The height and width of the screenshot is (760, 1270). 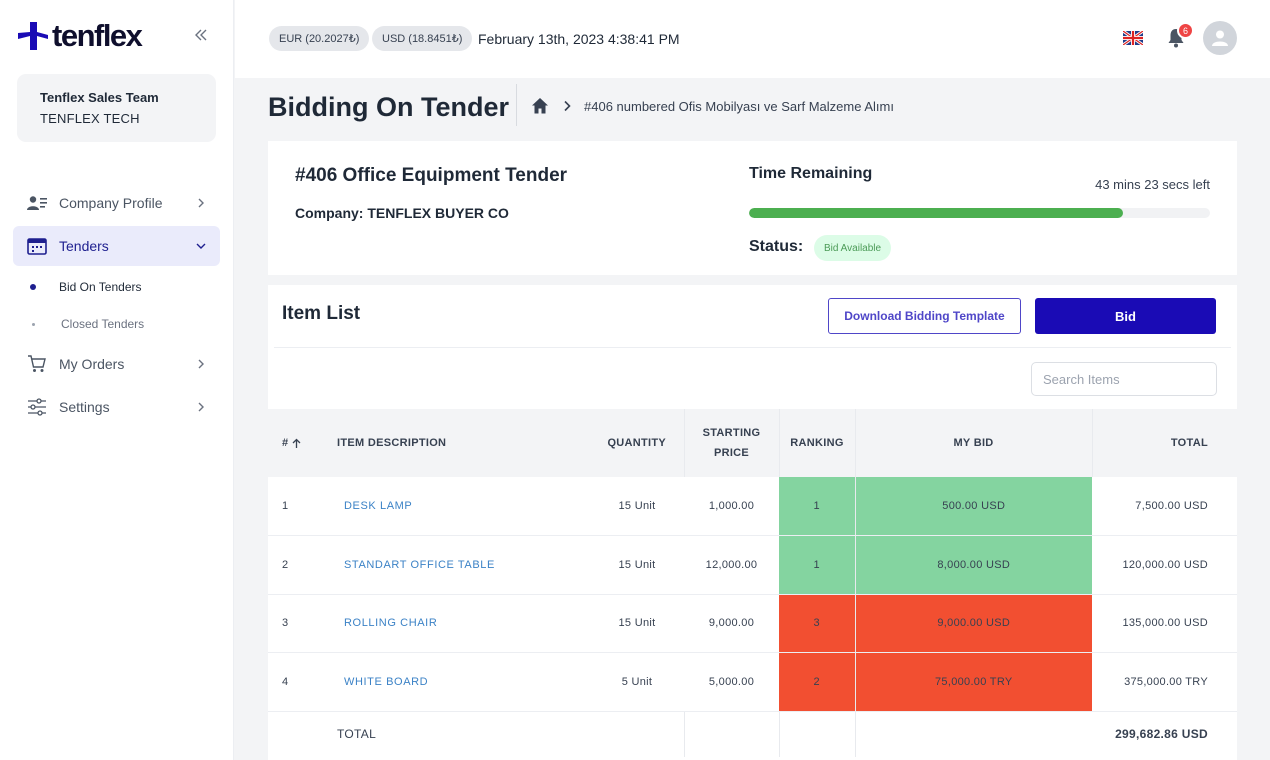 What do you see at coordinates (92, 364) in the screenshot?
I see `sidebar-item-label: My Orders` at bounding box center [92, 364].